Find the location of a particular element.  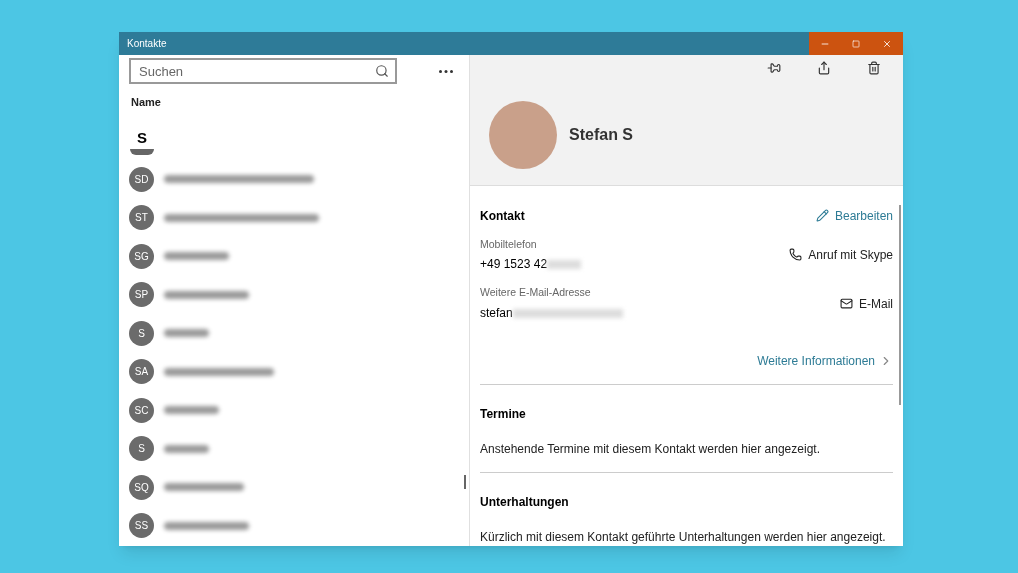

initials-avatar: SG is located at coordinates (141, 256).